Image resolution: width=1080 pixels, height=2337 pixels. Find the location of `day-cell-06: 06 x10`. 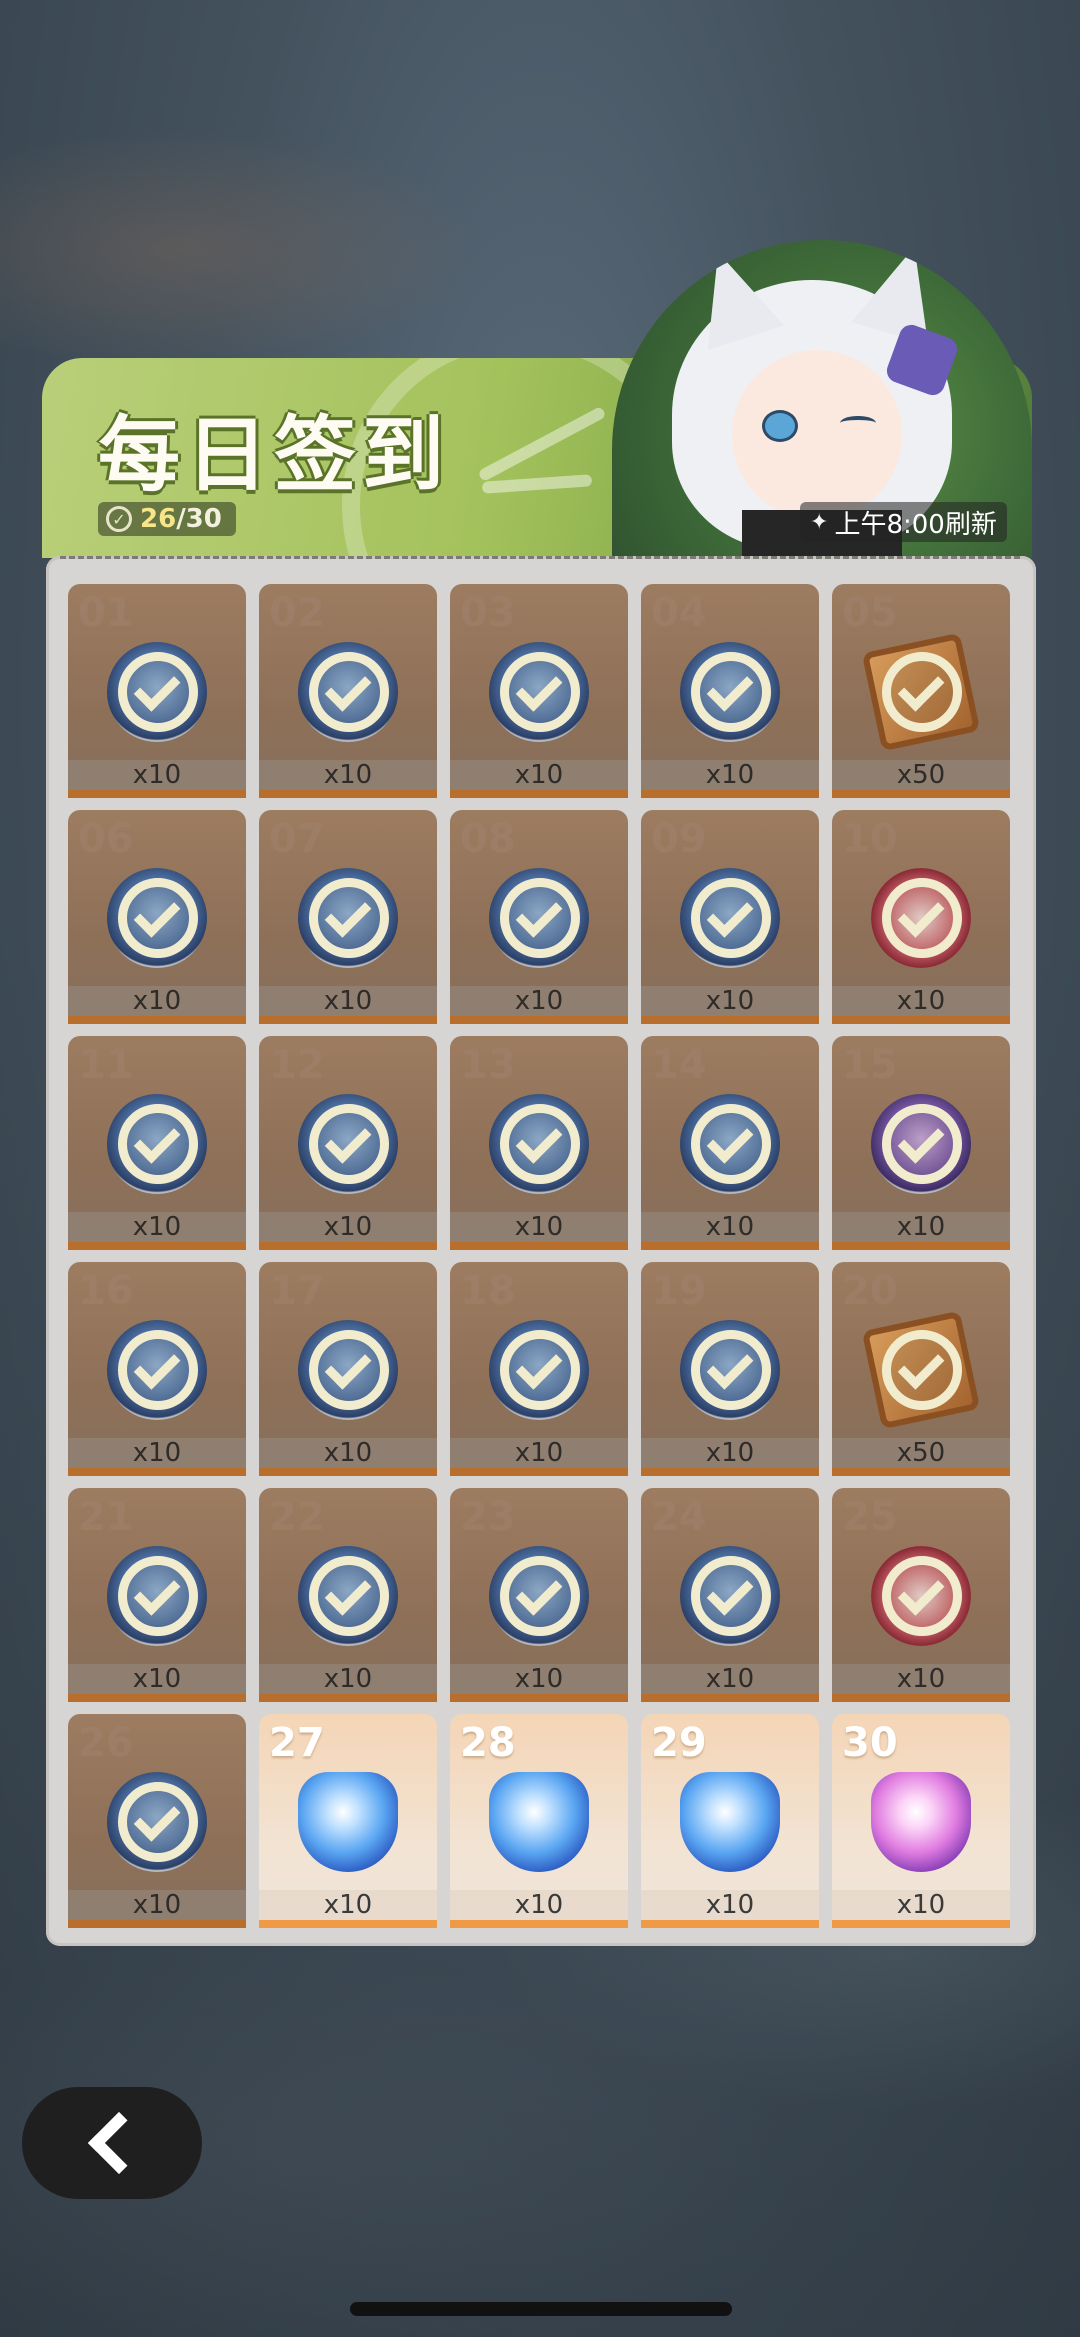

day-cell-06: 06 x10 is located at coordinates (157, 917).